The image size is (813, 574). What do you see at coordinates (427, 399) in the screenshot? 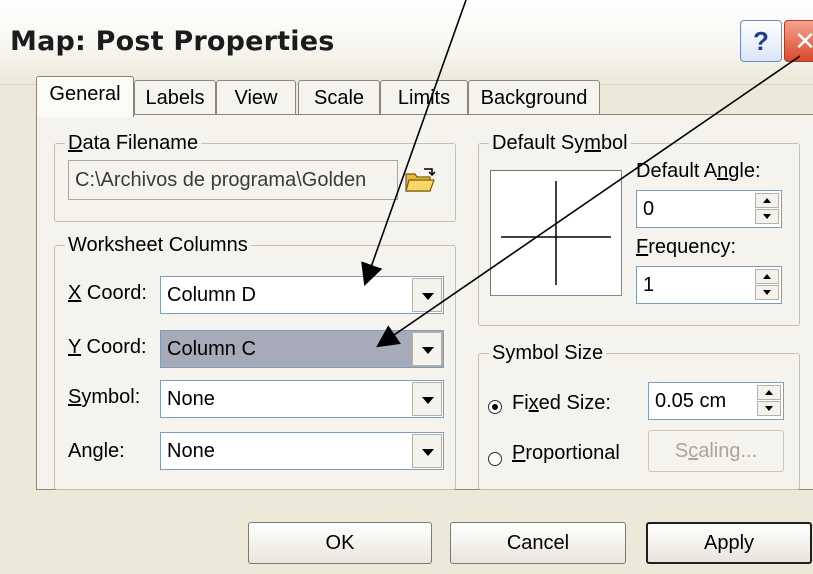
I see `symbol-dropdown-arrow-icon` at bounding box center [427, 399].